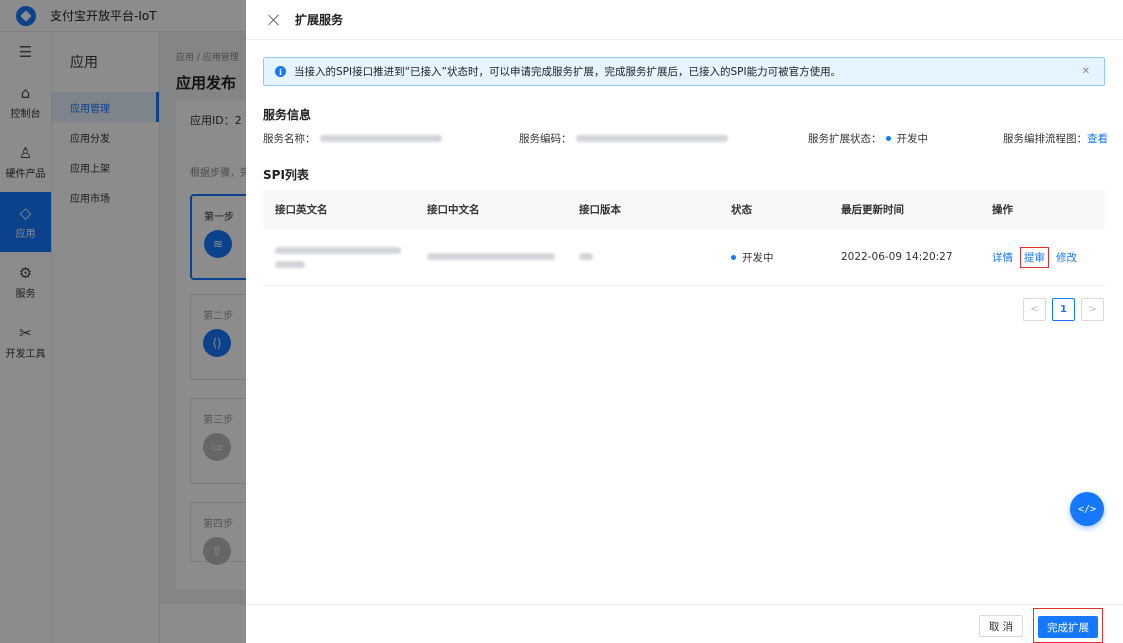 The width and height of the screenshot is (1123, 643). I want to click on alert-close-icon: ✕, so click(1086, 71).